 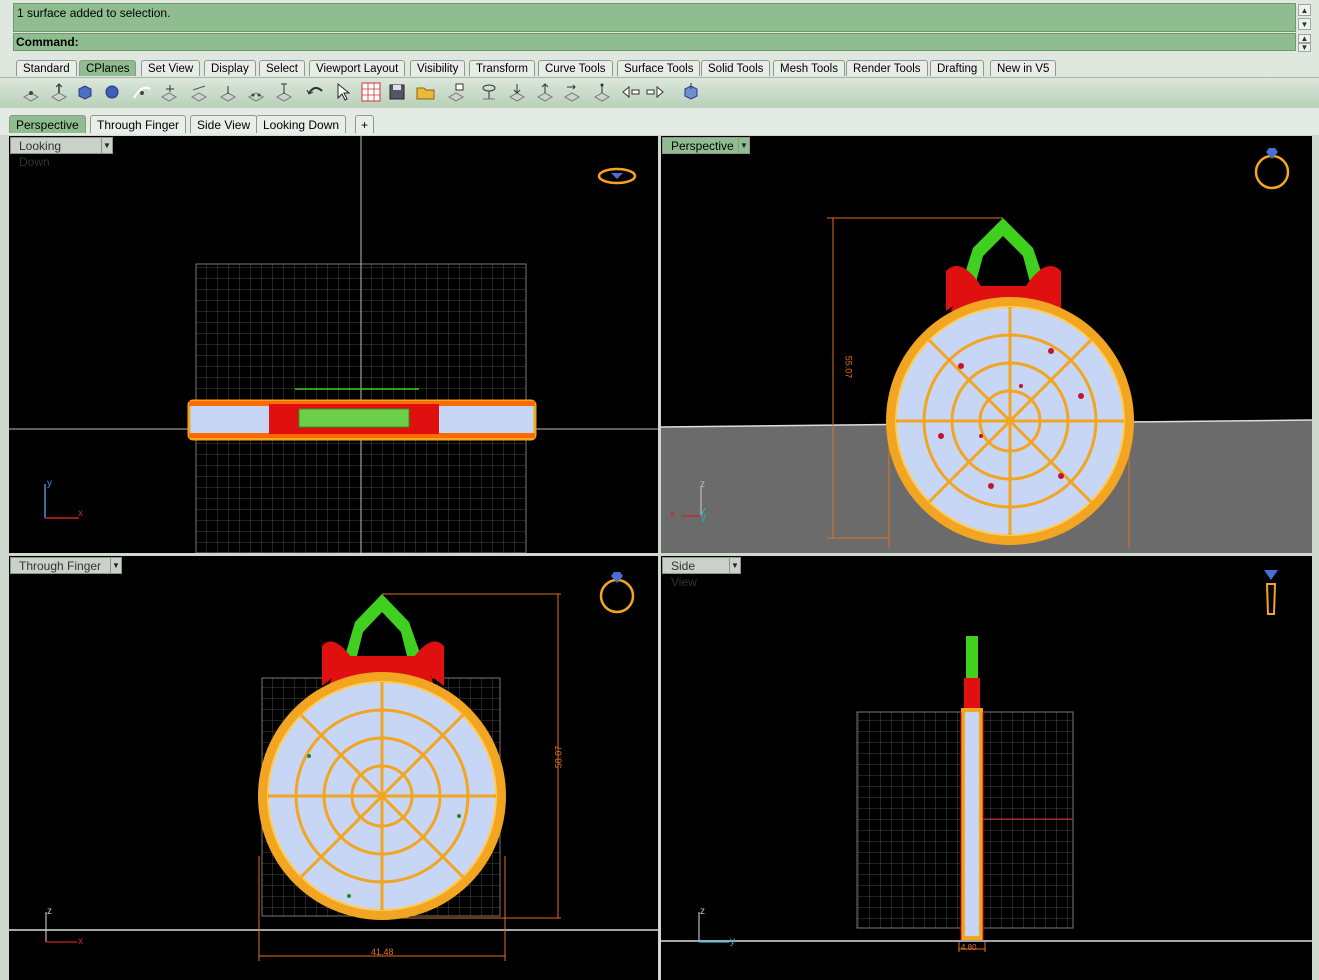 What do you see at coordinates (47, 42) in the screenshot?
I see `command-prompt-label: Command:` at bounding box center [47, 42].